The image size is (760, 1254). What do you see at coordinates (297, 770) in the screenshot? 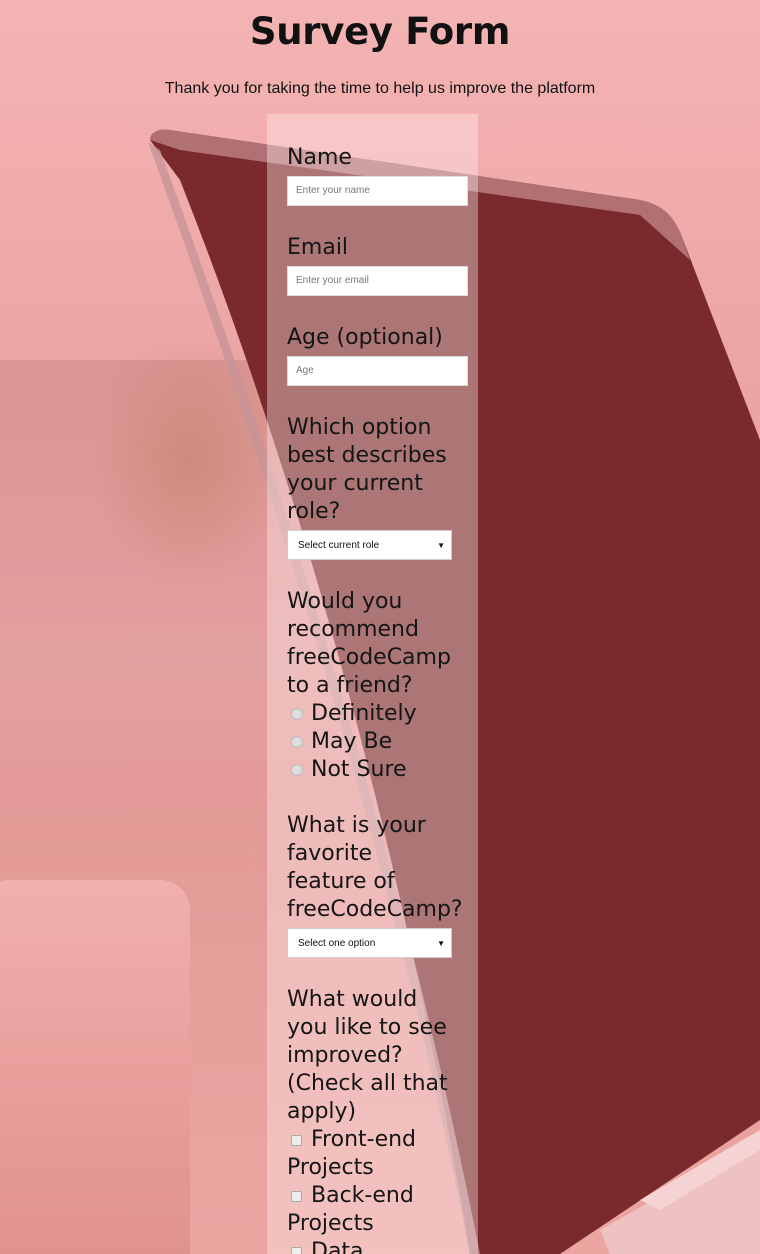
I see `radio-notsure` at bounding box center [297, 770].